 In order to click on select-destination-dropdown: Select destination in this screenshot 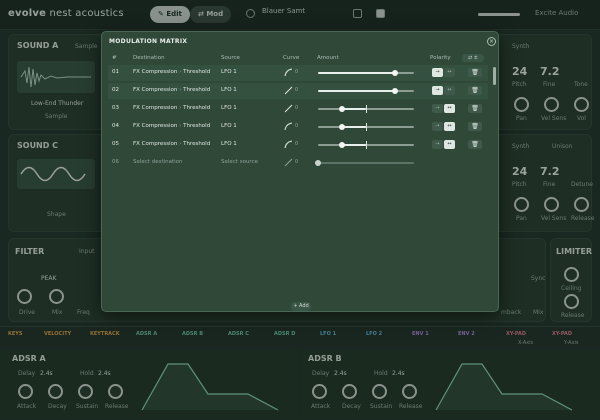, I will do `click(158, 162)`.